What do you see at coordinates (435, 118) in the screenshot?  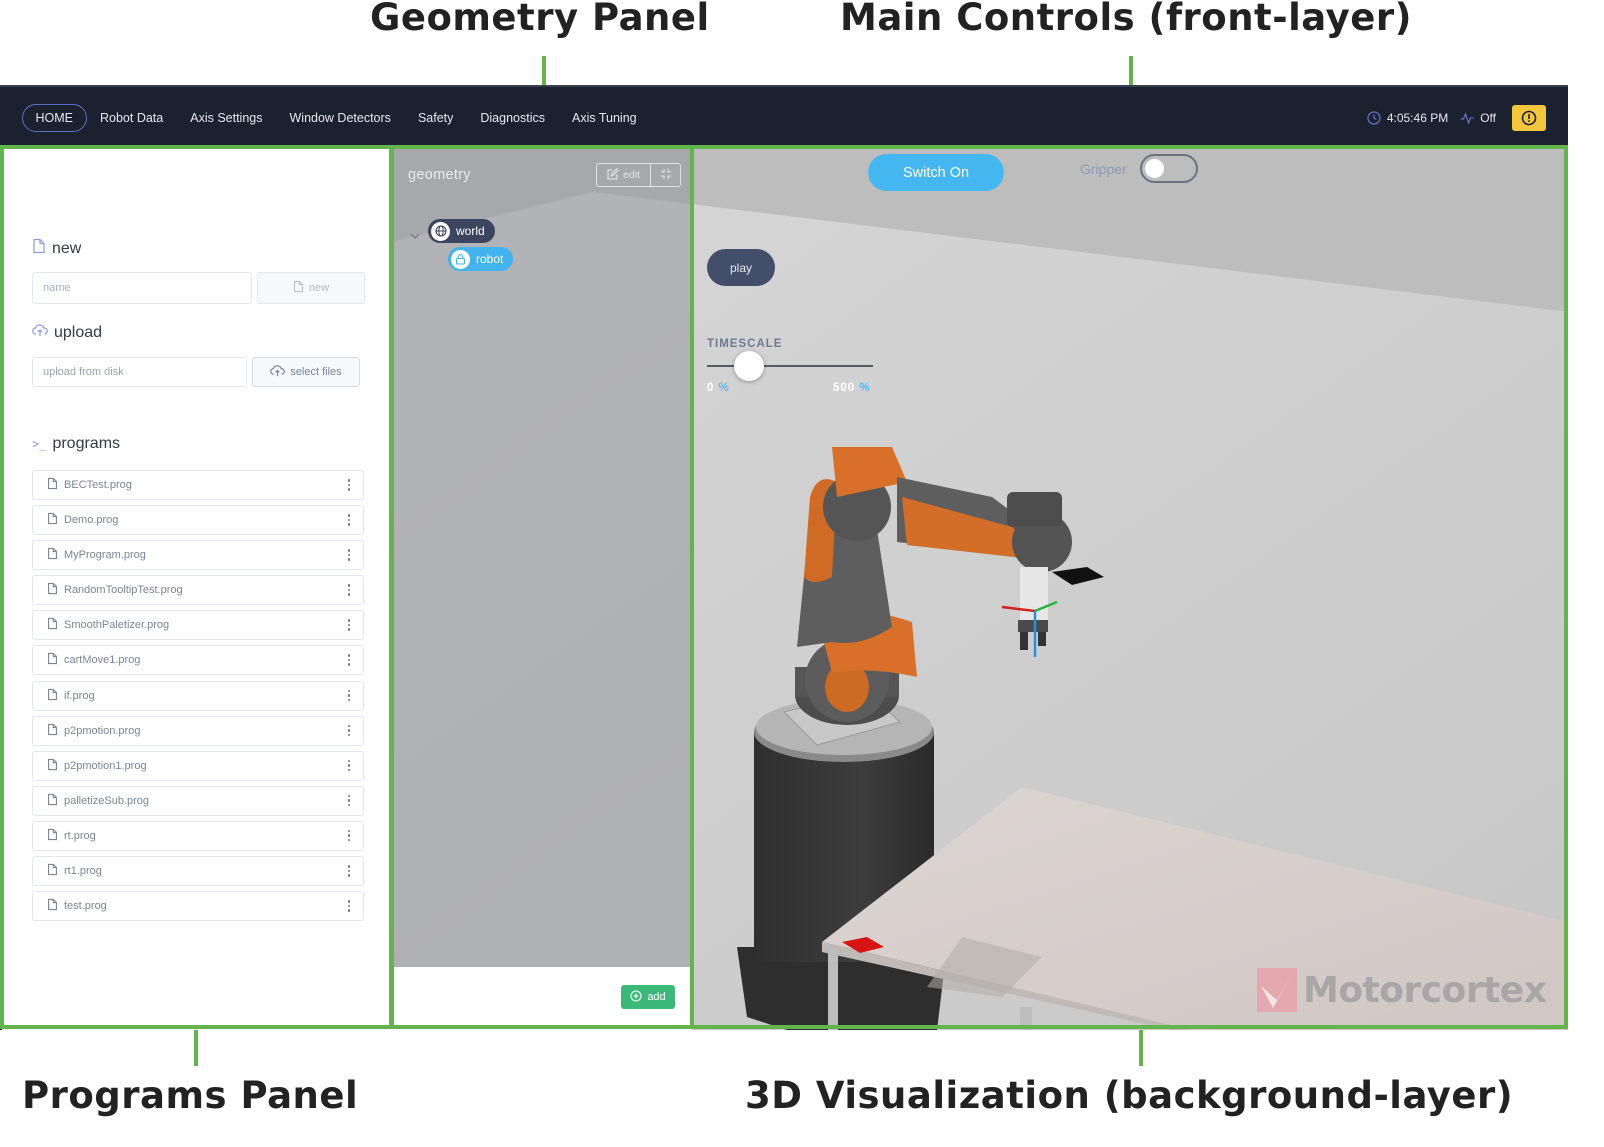 I see `nav-safety: Safety` at bounding box center [435, 118].